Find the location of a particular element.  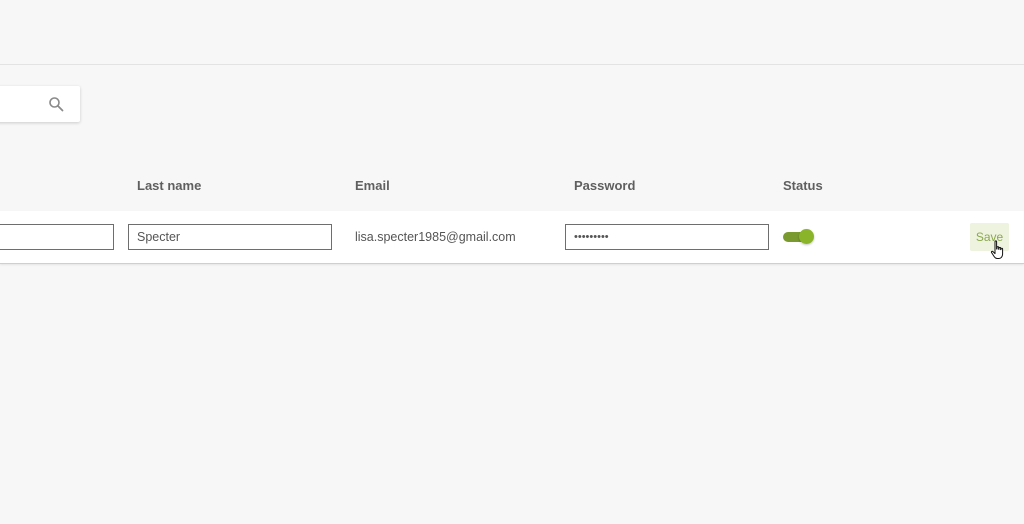

column-header-last-name: Last name is located at coordinates (169, 185).